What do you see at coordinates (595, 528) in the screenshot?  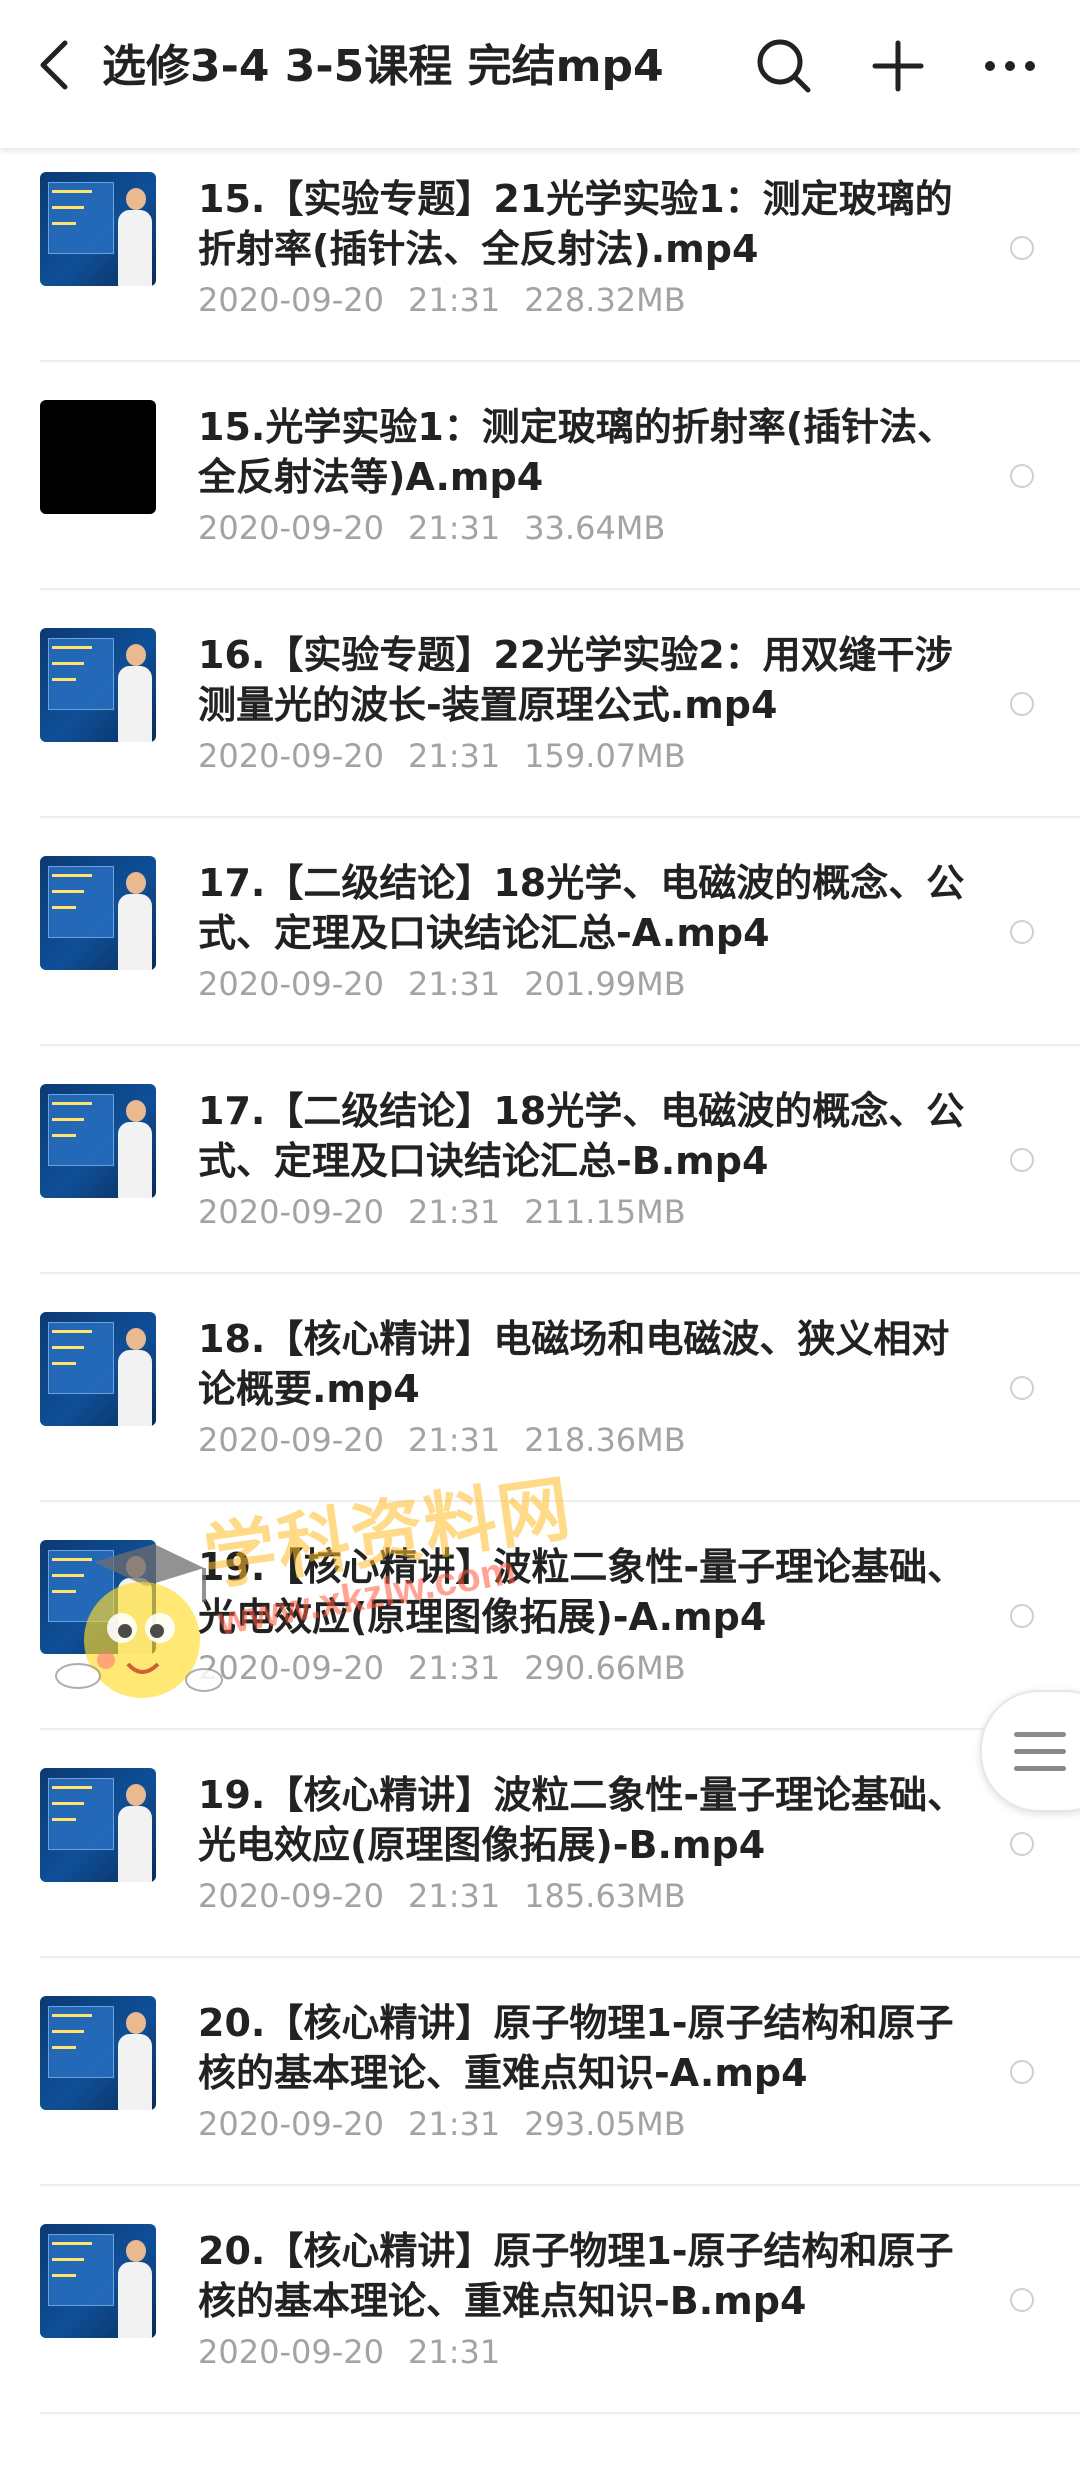 I see `file-size: 33.64MB` at bounding box center [595, 528].